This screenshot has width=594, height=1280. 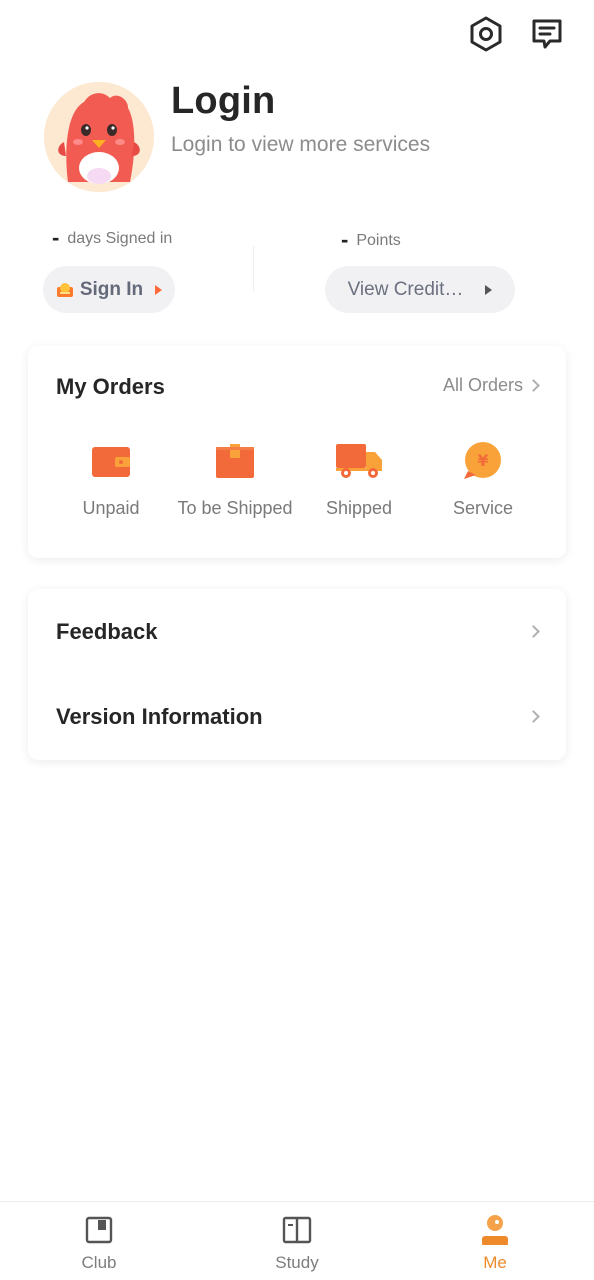 What do you see at coordinates (235, 508) in the screenshot?
I see `order-label: To be Shipped` at bounding box center [235, 508].